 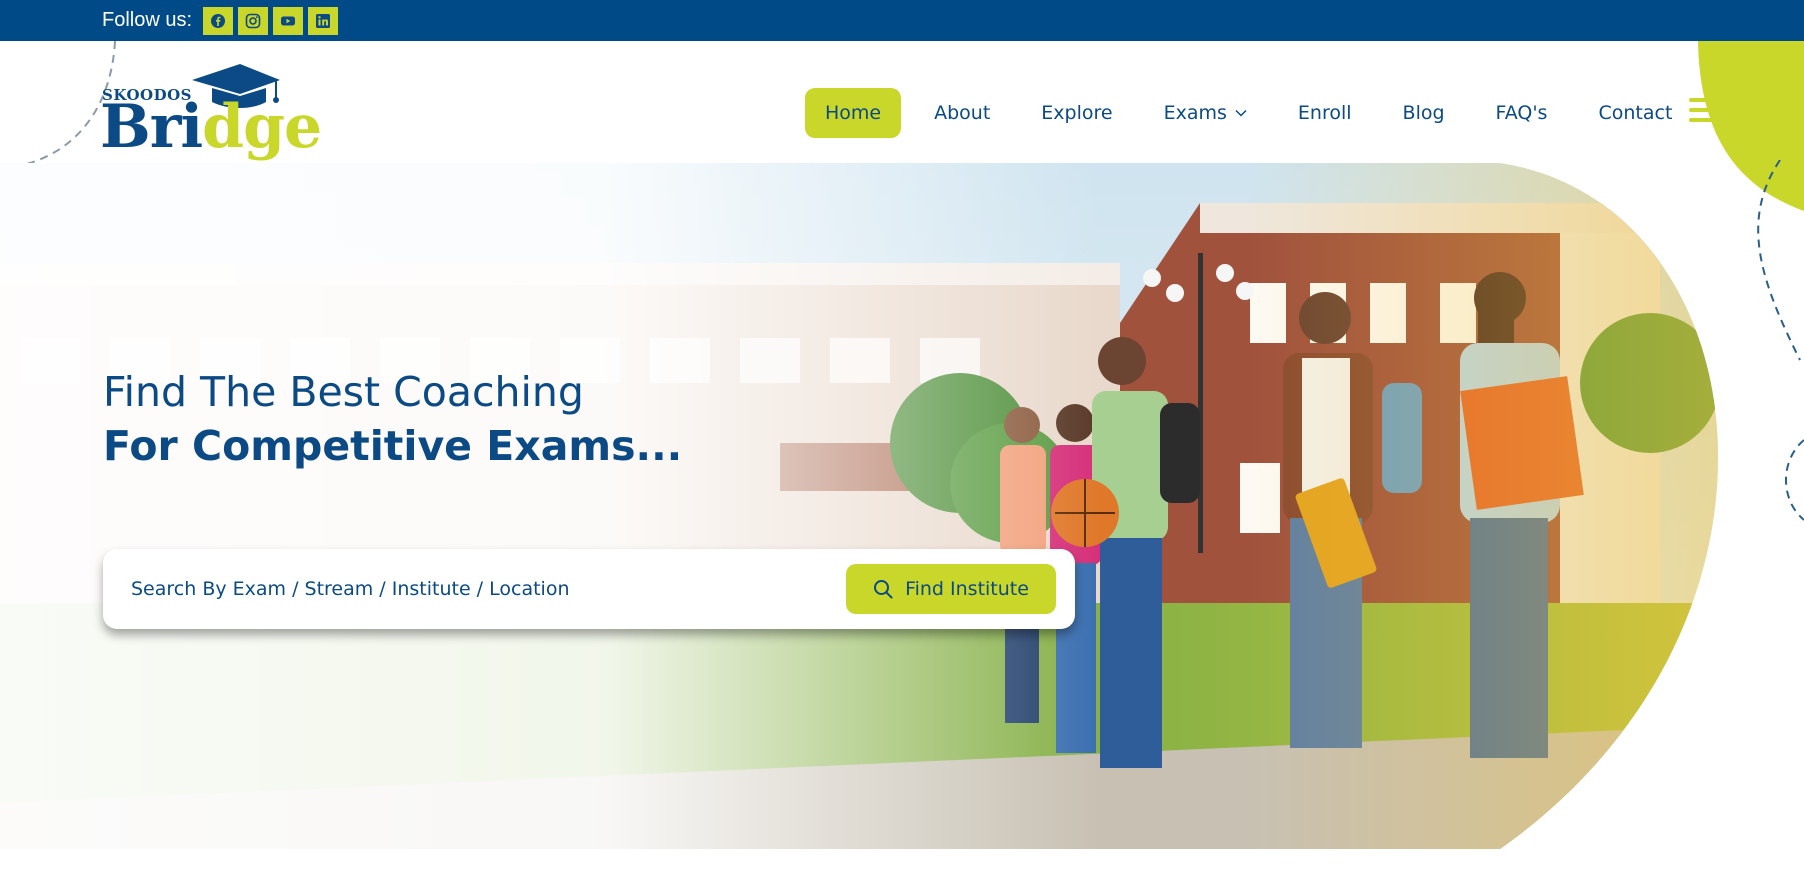 I want to click on hamburger-icon, so click(x=1707, y=112).